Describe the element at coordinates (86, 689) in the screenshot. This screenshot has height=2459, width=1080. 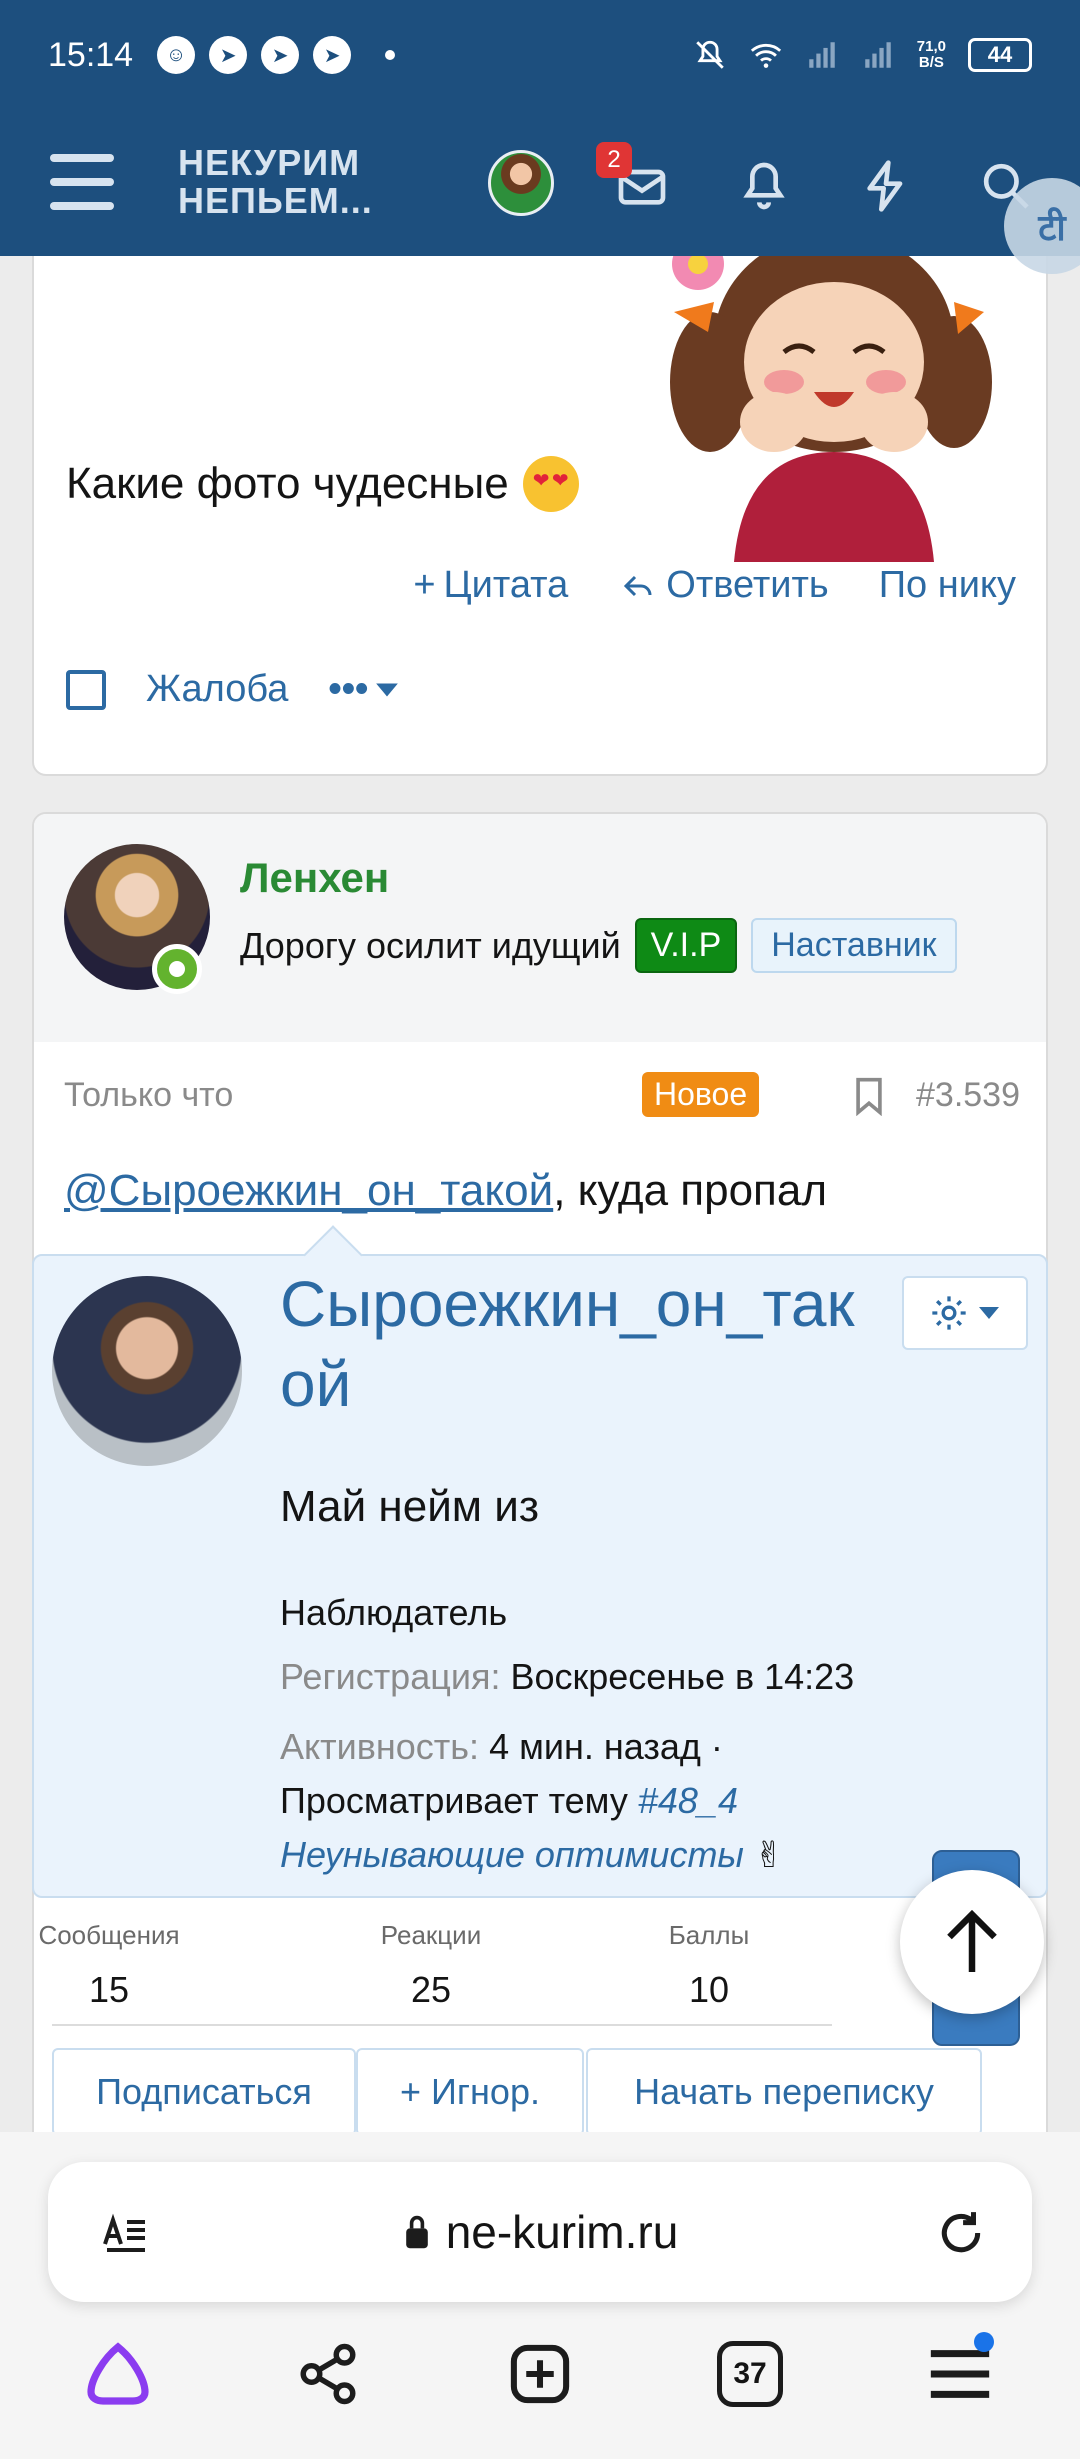
I see `select-post-checkbox` at that location.